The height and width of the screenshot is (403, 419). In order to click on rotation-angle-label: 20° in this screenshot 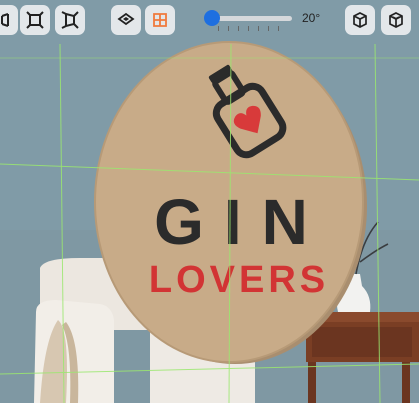, I will do `click(311, 18)`.